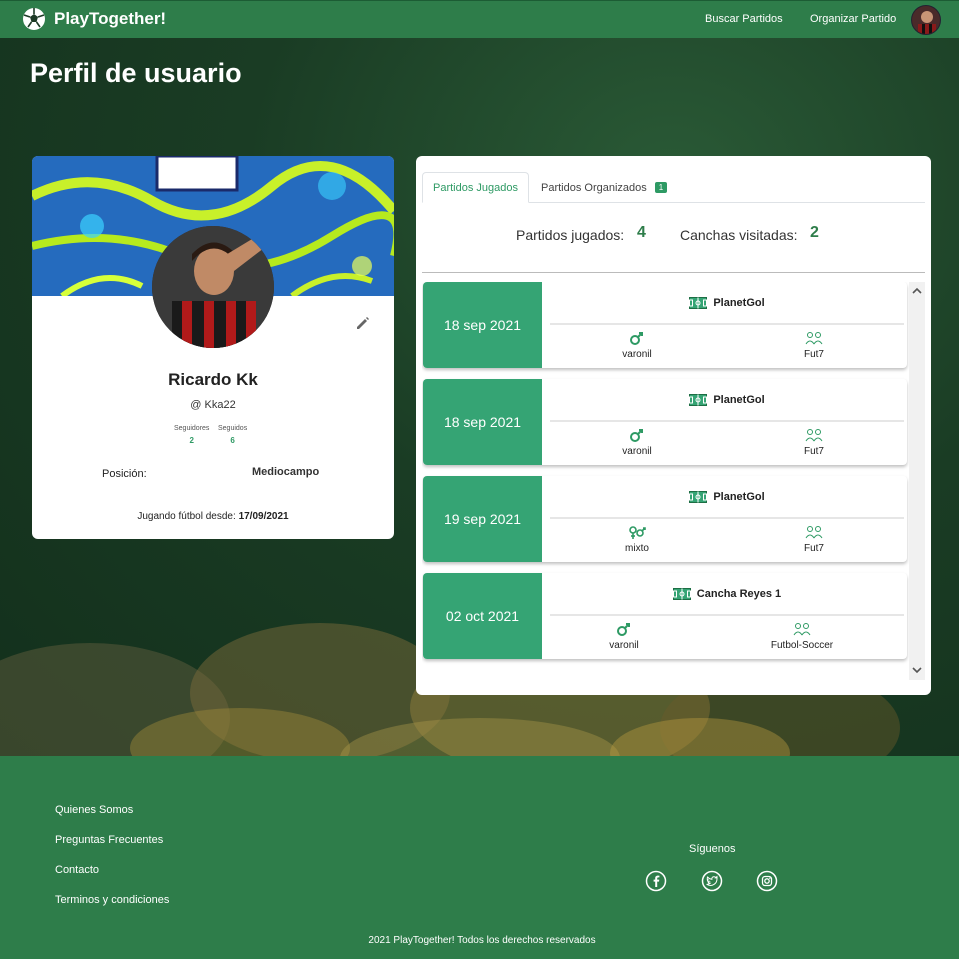  What do you see at coordinates (192, 428) in the screenshot?
I see `followers-label: Seguidores` at bounding box center [192, 428].